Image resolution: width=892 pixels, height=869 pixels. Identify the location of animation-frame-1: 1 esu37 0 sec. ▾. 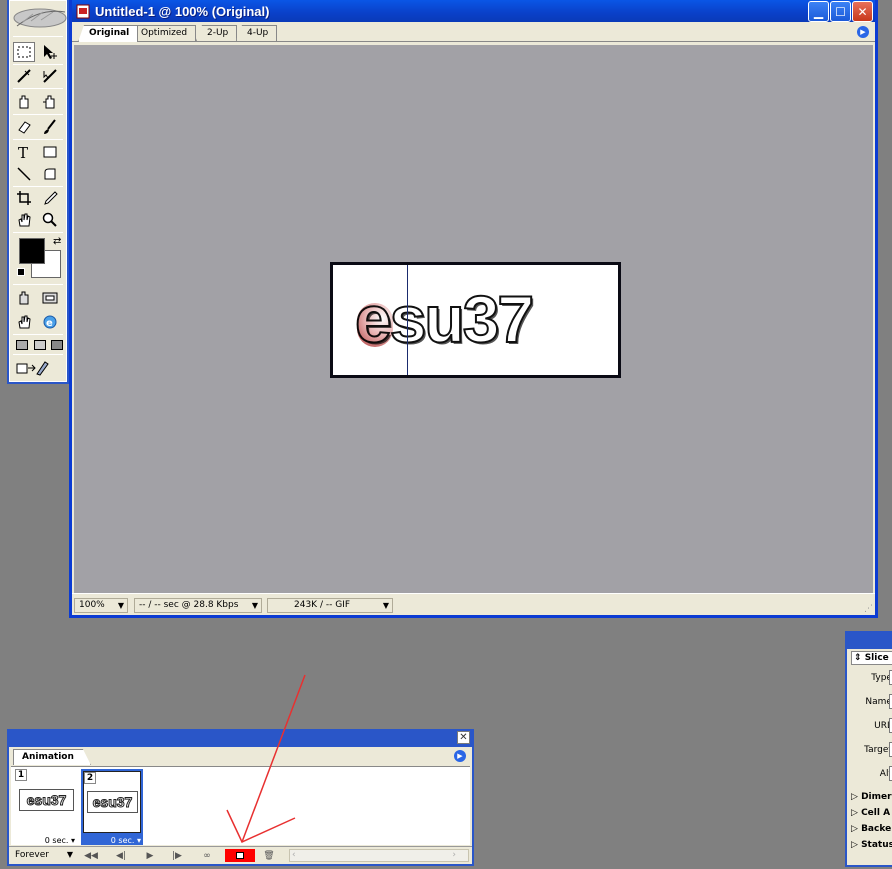
(46, 807).